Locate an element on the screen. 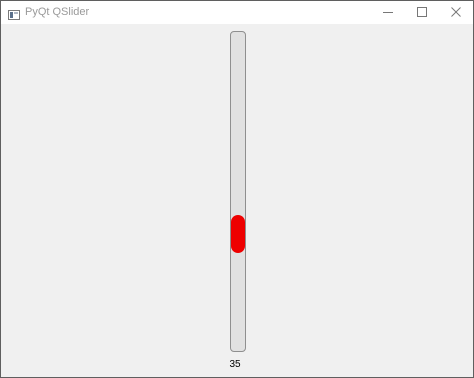  app-icon is located at coordinates (14, 13).